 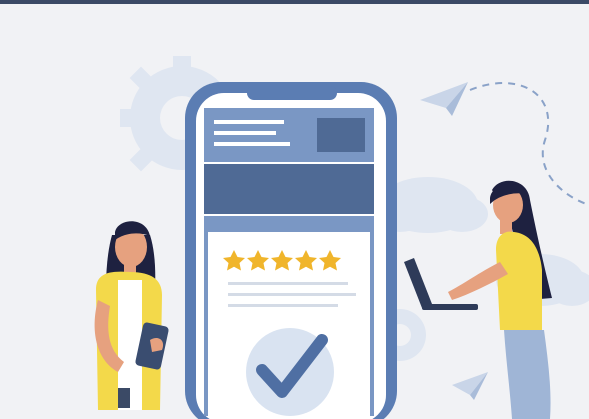 I want to click on phone-banner, so click(x=289, y=189).